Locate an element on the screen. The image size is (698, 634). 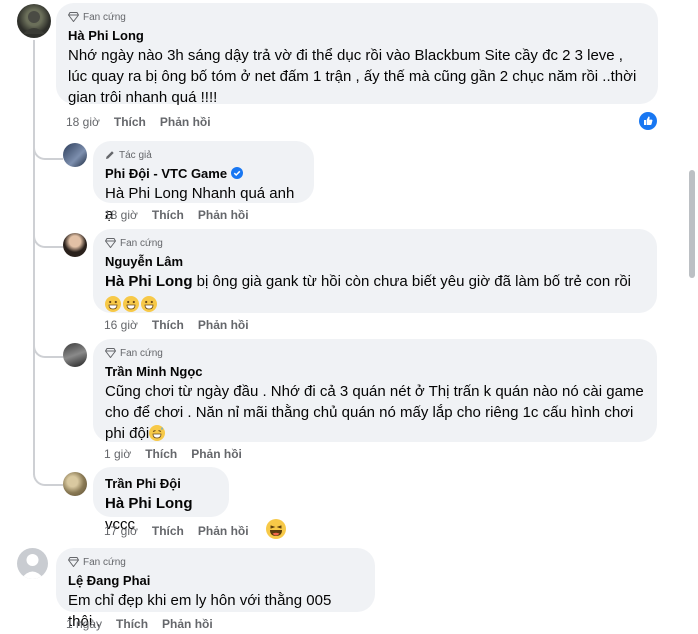
haha-reaction-icon is located at coordinates (276, 529).